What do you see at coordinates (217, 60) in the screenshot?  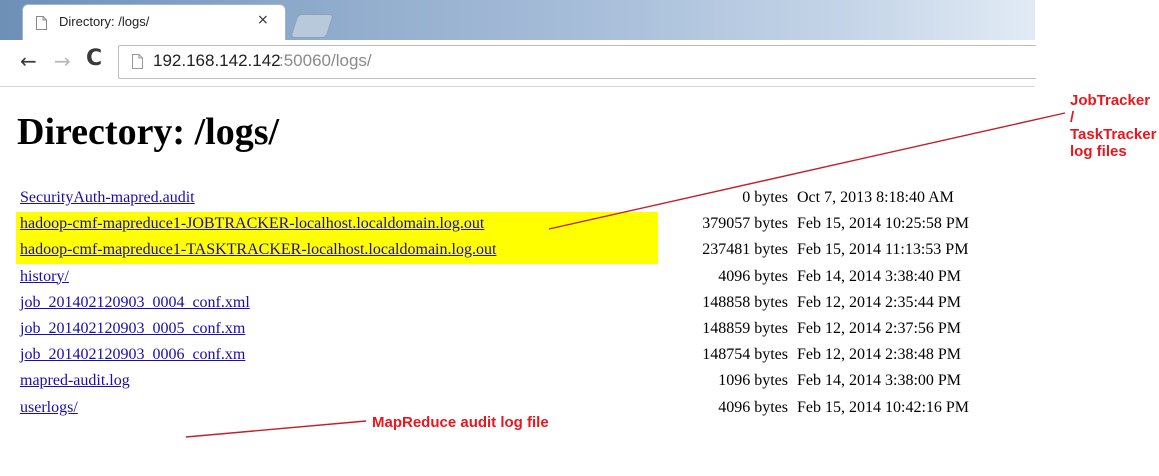 I see `url-host: 192.168.142.142` at bounding box center [217, 60].